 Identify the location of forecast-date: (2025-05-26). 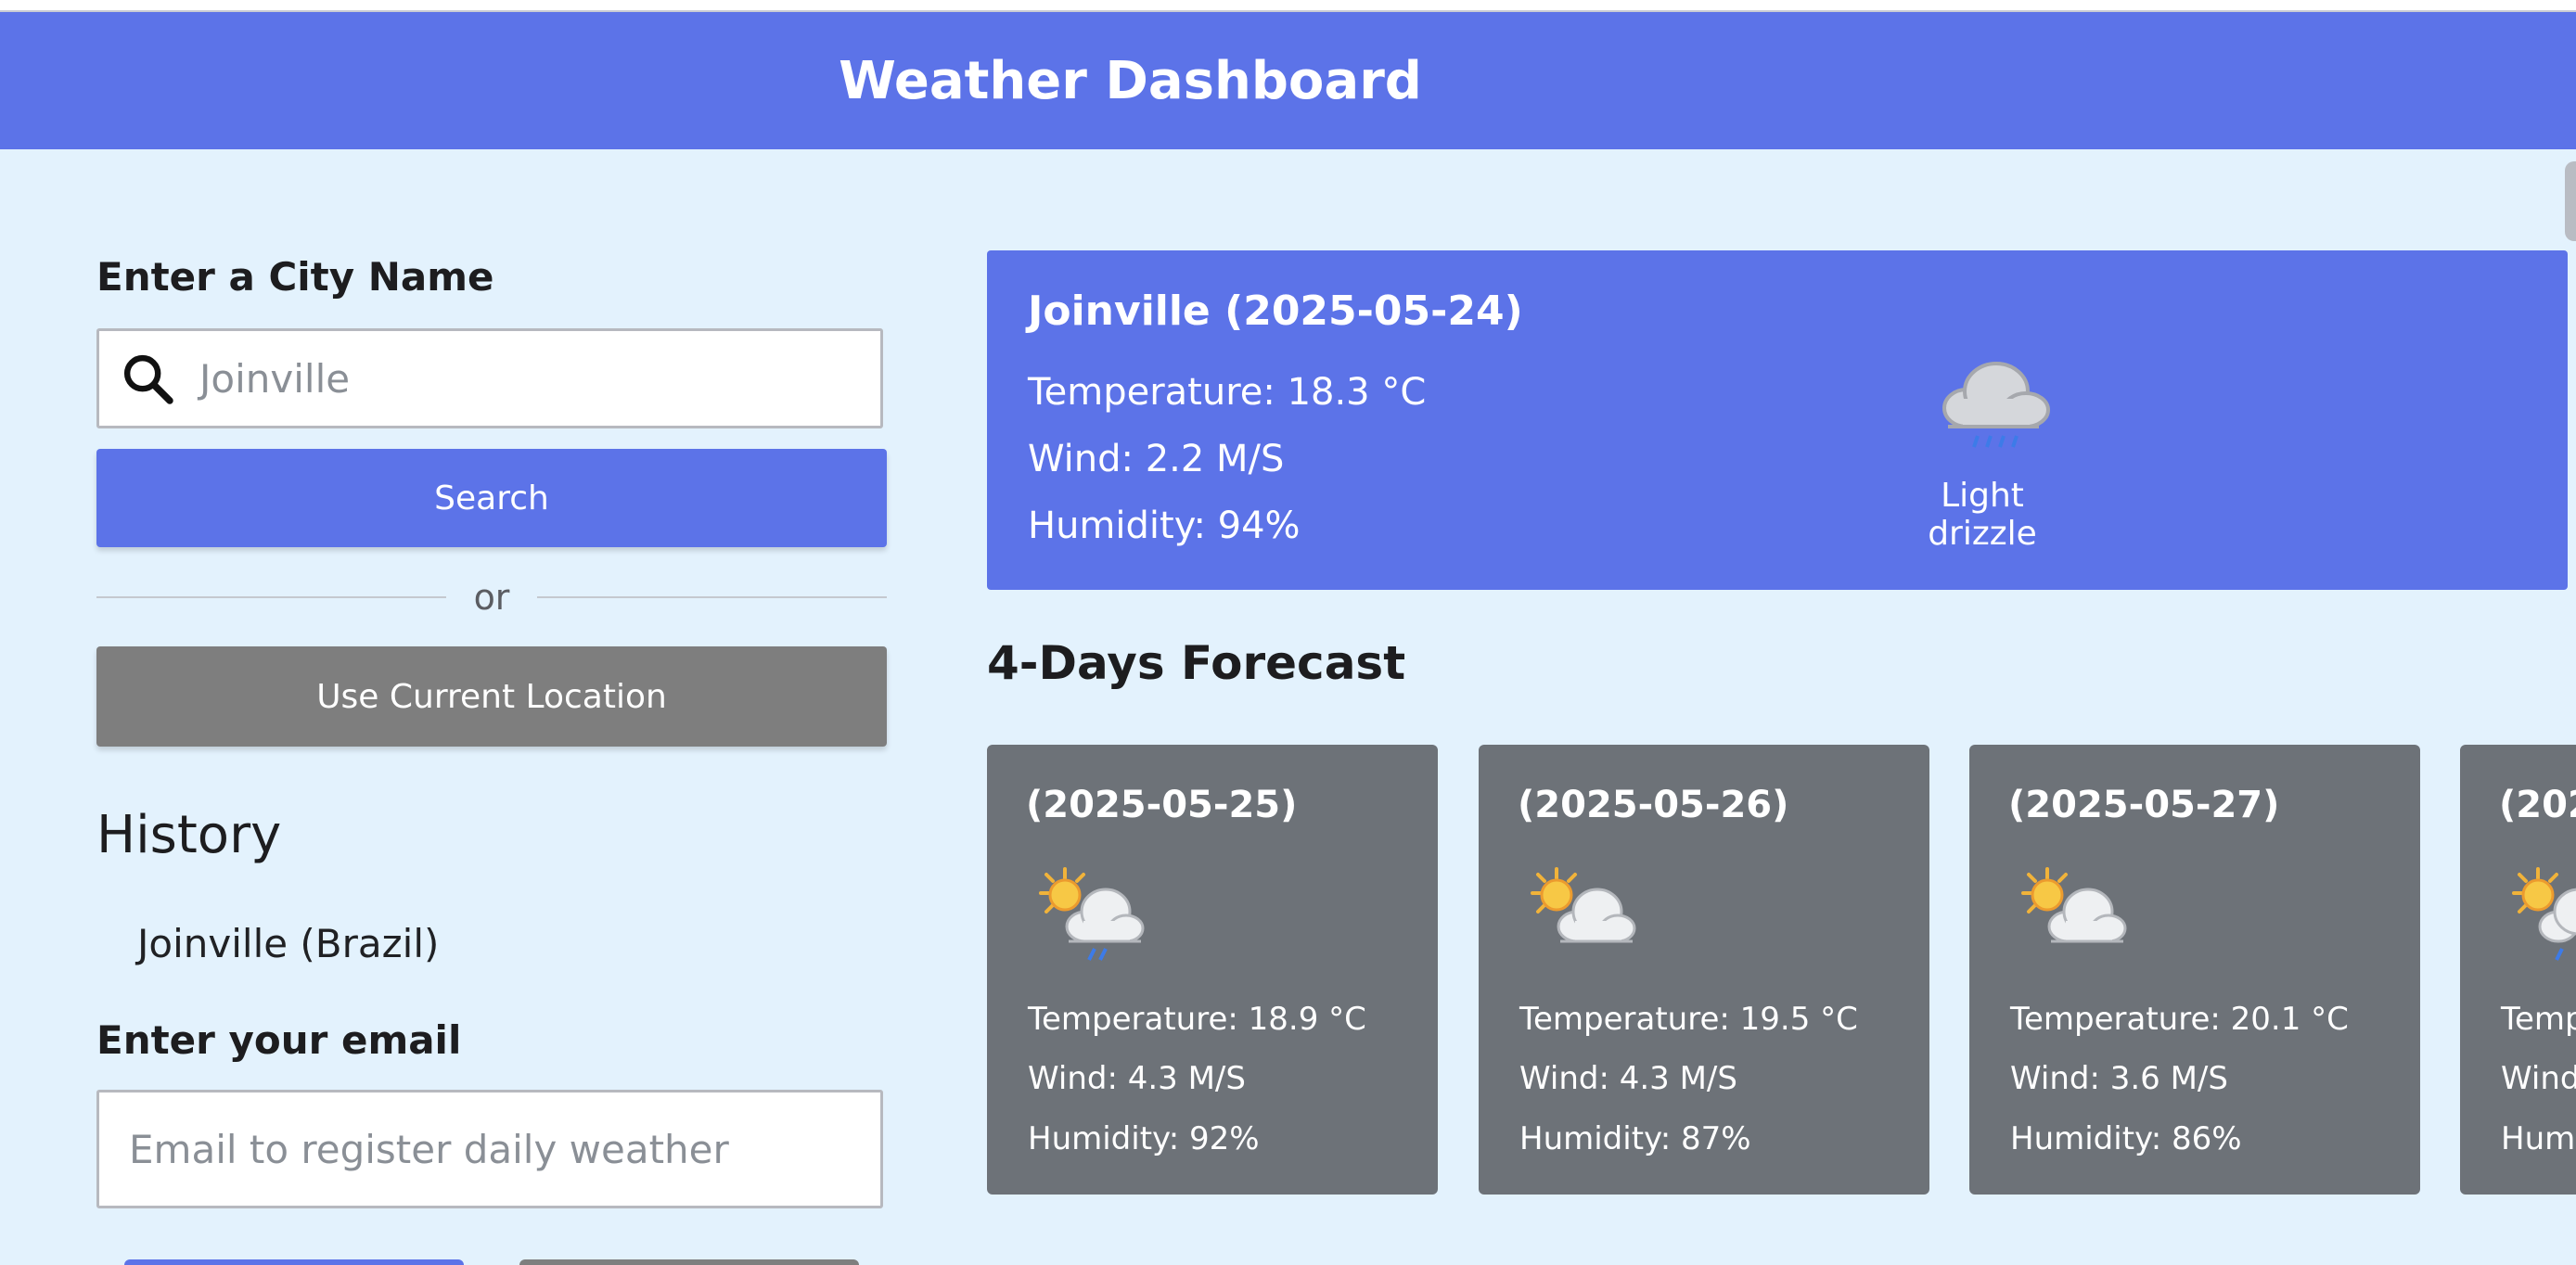
(1653, 805).